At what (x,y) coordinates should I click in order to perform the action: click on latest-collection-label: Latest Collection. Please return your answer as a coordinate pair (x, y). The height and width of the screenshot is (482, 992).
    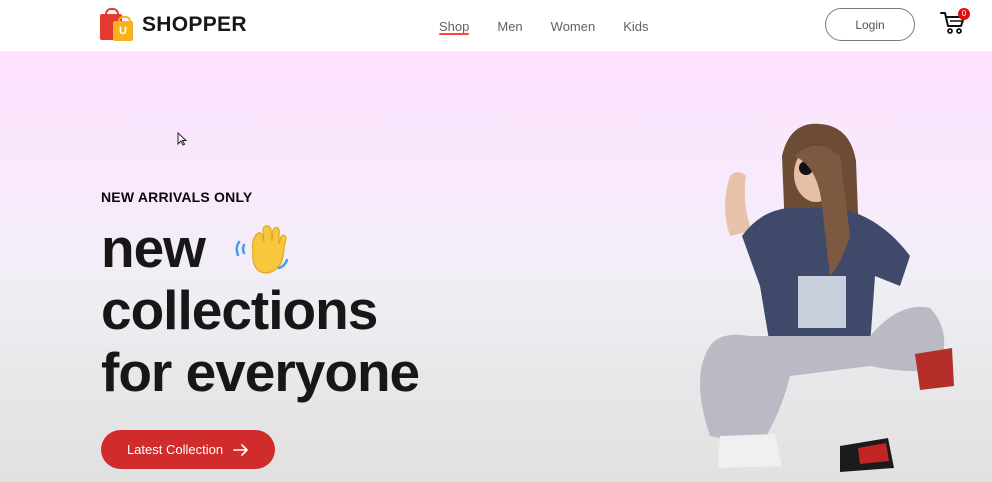
    Looking at the image, I should click on (175, 449).